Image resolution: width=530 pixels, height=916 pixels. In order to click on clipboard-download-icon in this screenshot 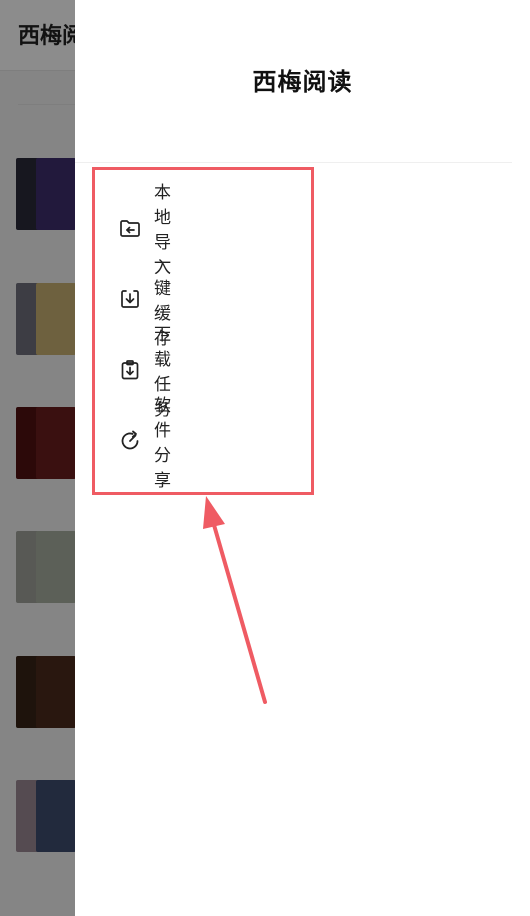, I will do `click(130, 370)`.